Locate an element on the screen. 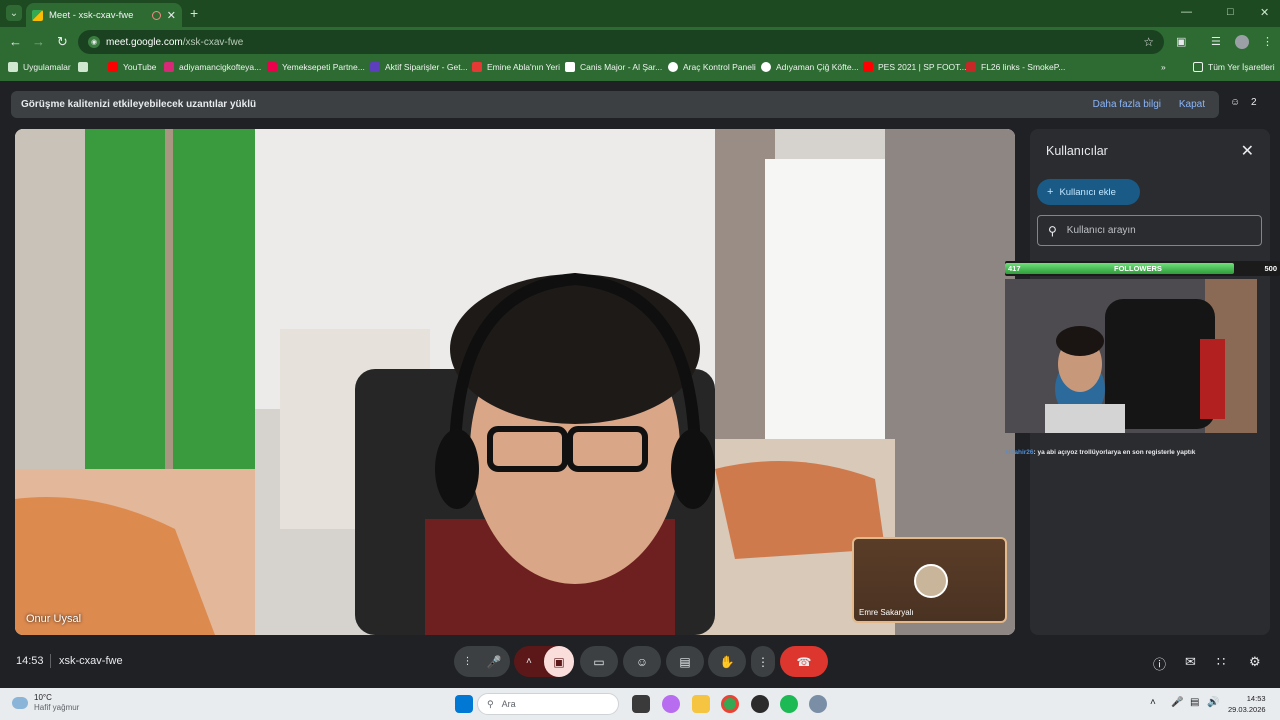  new-tab-button: + is located at coordinates (194, 13).